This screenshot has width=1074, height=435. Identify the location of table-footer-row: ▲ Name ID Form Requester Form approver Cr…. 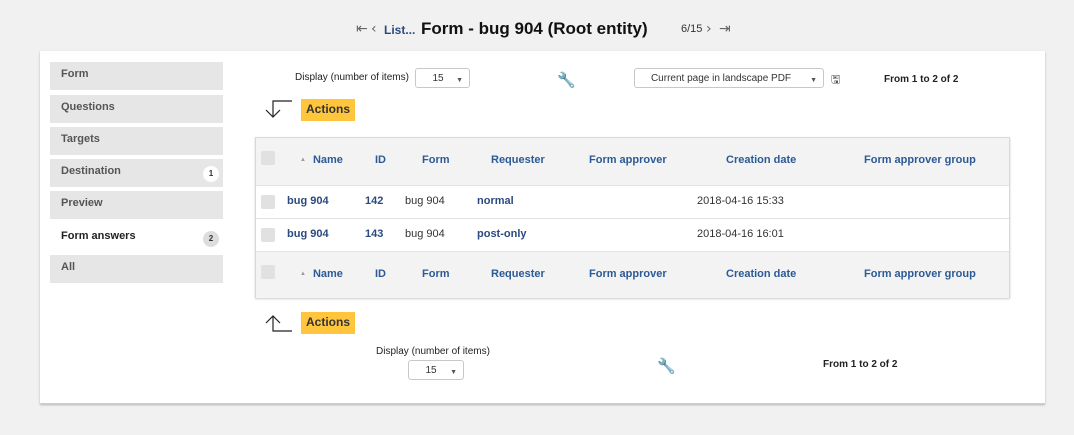
(632, 274).